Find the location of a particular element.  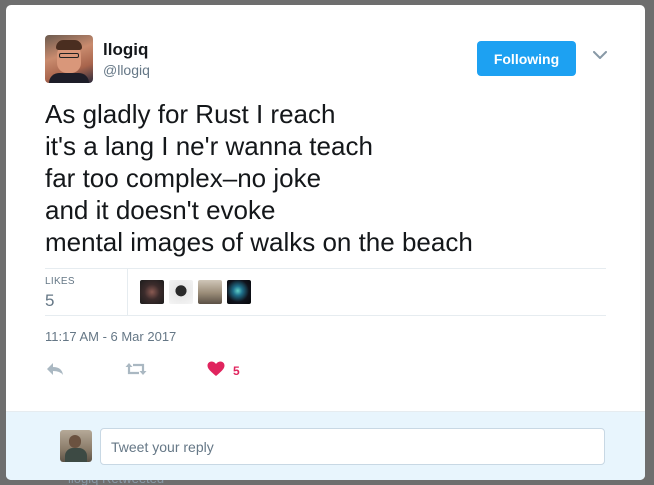

author-names: llogiq @llogiq is located at coordinates (126, 59).